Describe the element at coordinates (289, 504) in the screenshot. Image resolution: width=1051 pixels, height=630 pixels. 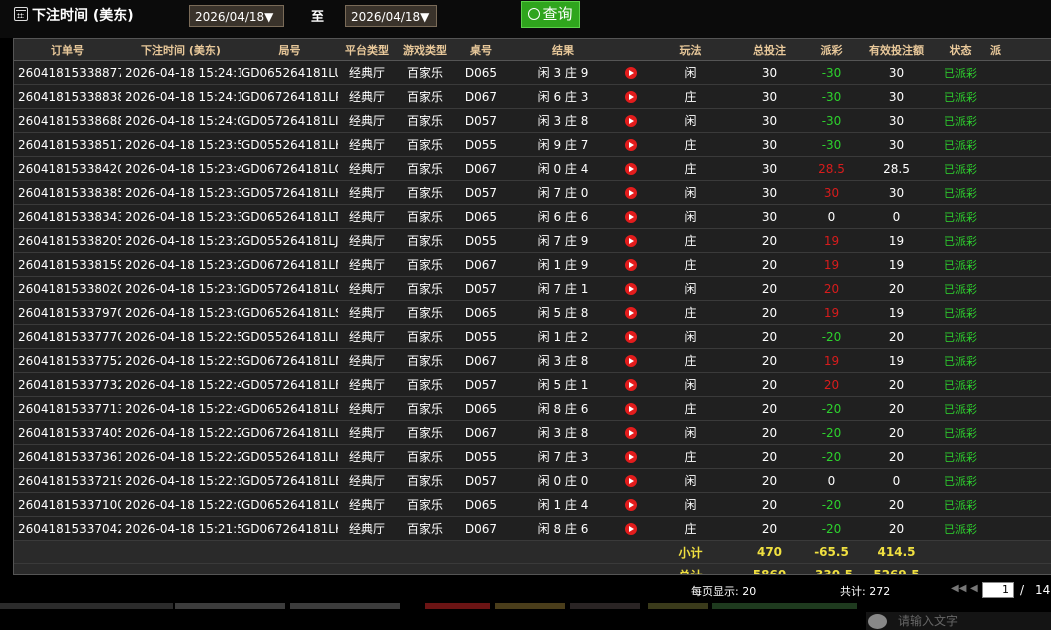
I see `cell-round-no: GD065264181LQ` at that location.